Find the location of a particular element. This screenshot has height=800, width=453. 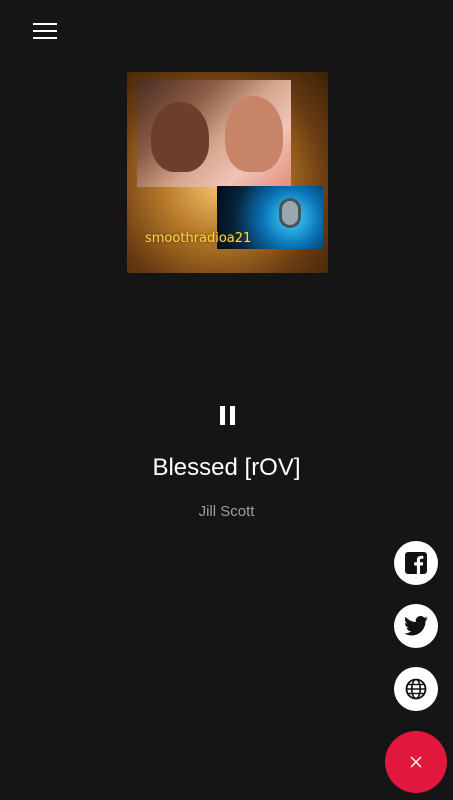

close-icon is located at coordinates (416, 762).